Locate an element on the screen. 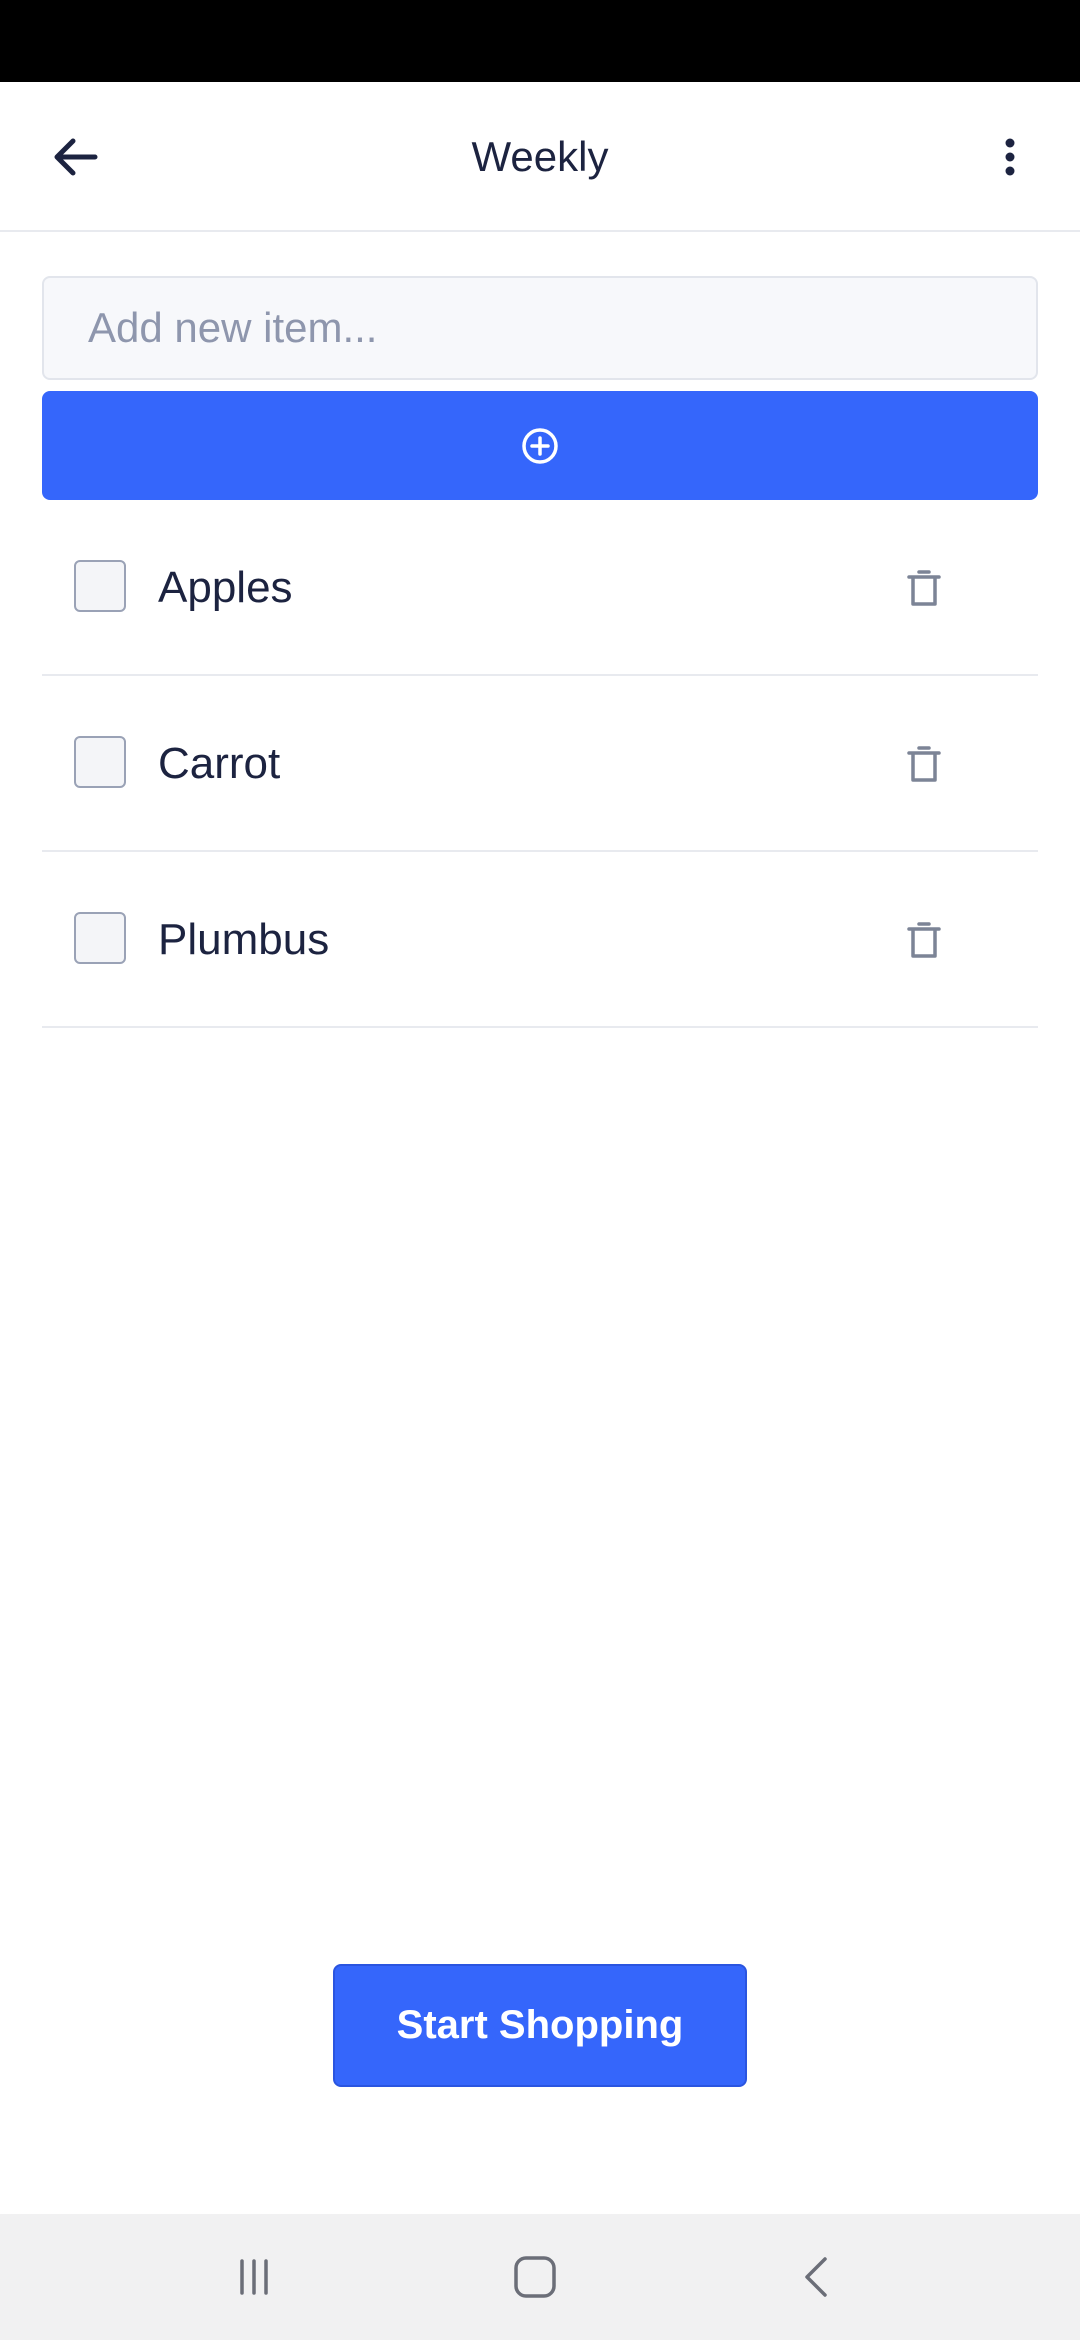 The image size is (1080, 2340). recents-icon is located at coordinates (254, 2277).